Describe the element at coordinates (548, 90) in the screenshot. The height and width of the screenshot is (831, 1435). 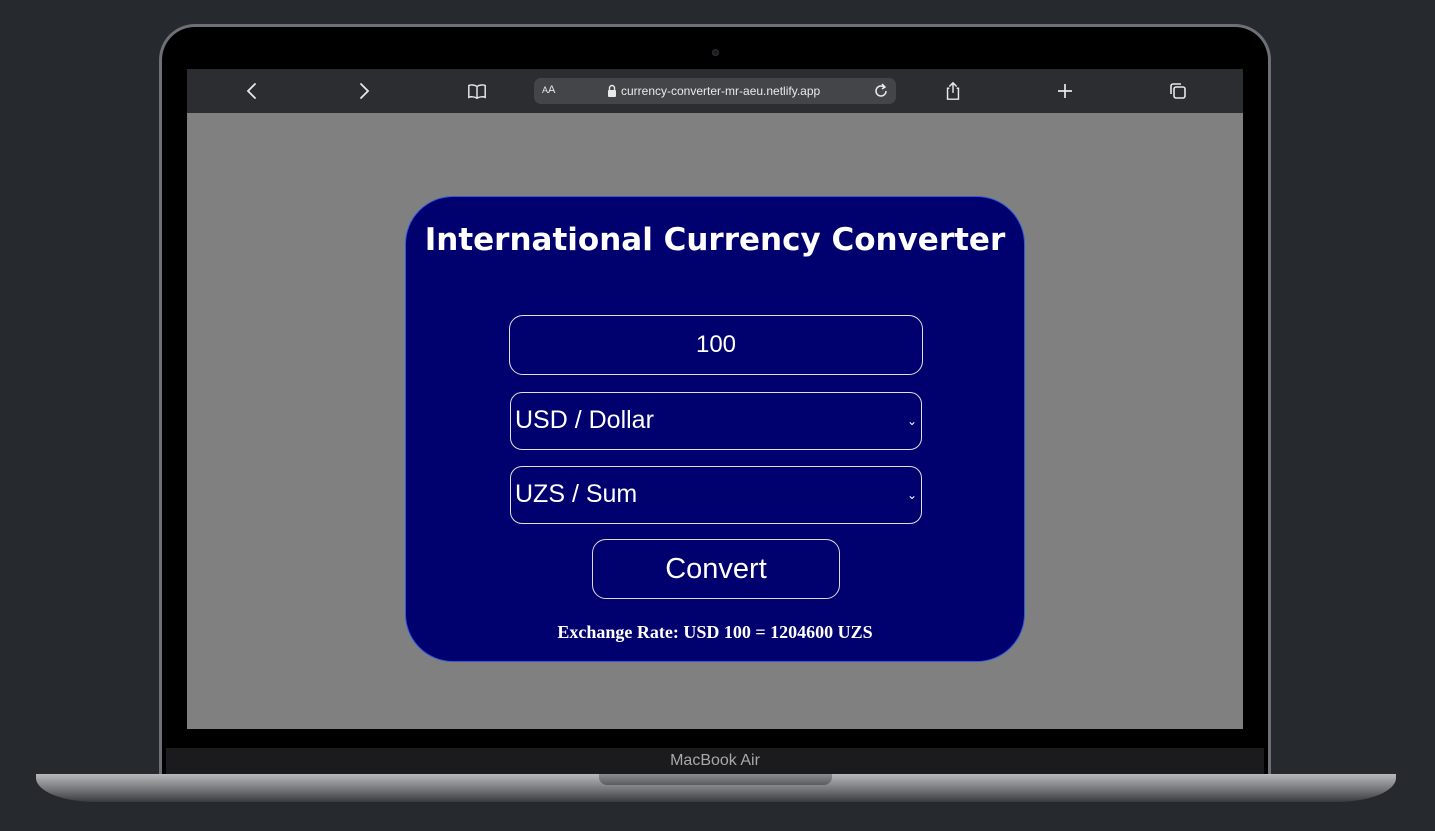
I see `text-size-button: AA` at that location.